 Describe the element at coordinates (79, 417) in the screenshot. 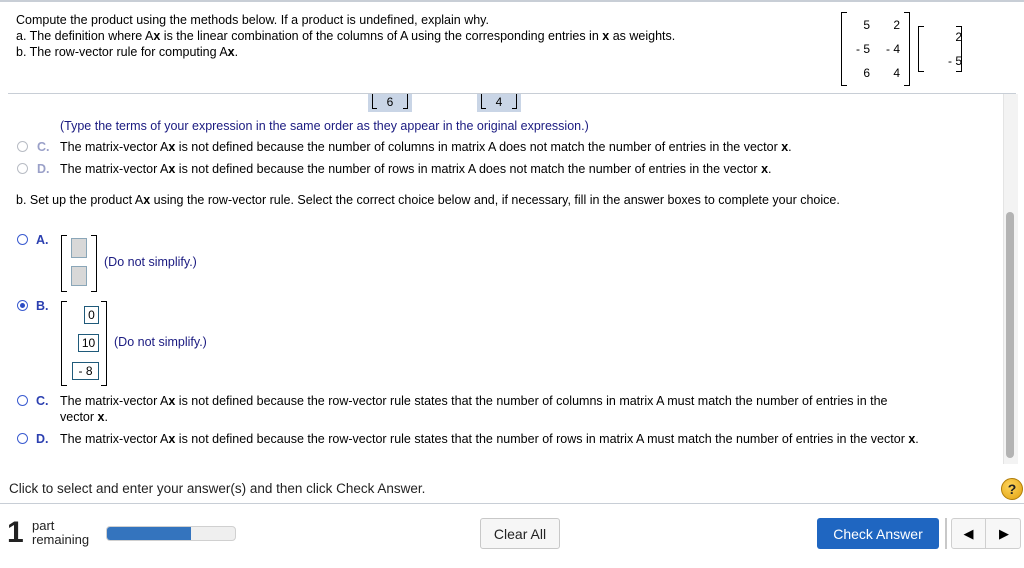

I see `text: vector` at that location.